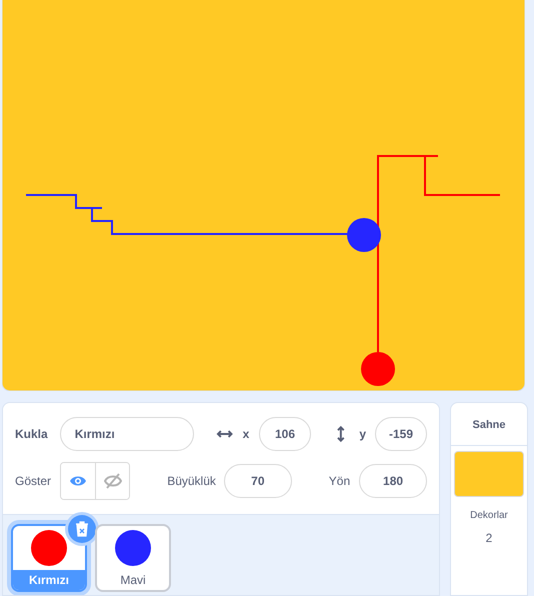 The height and width of the screenshot is (596, 534). What do you see at coordinates (285, 434) in the screenshot?
I see `x-field: 106` at bounding box center [285, 434].